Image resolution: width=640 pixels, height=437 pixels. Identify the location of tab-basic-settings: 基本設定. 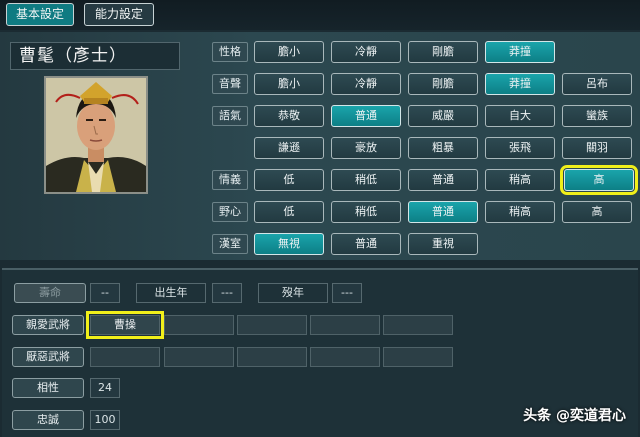
(40, 14).